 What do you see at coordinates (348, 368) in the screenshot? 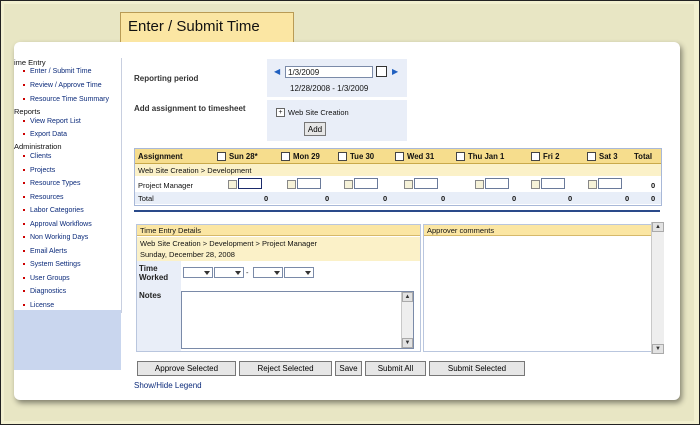
I see `save-button: Save` at bounding box center [348, 368].